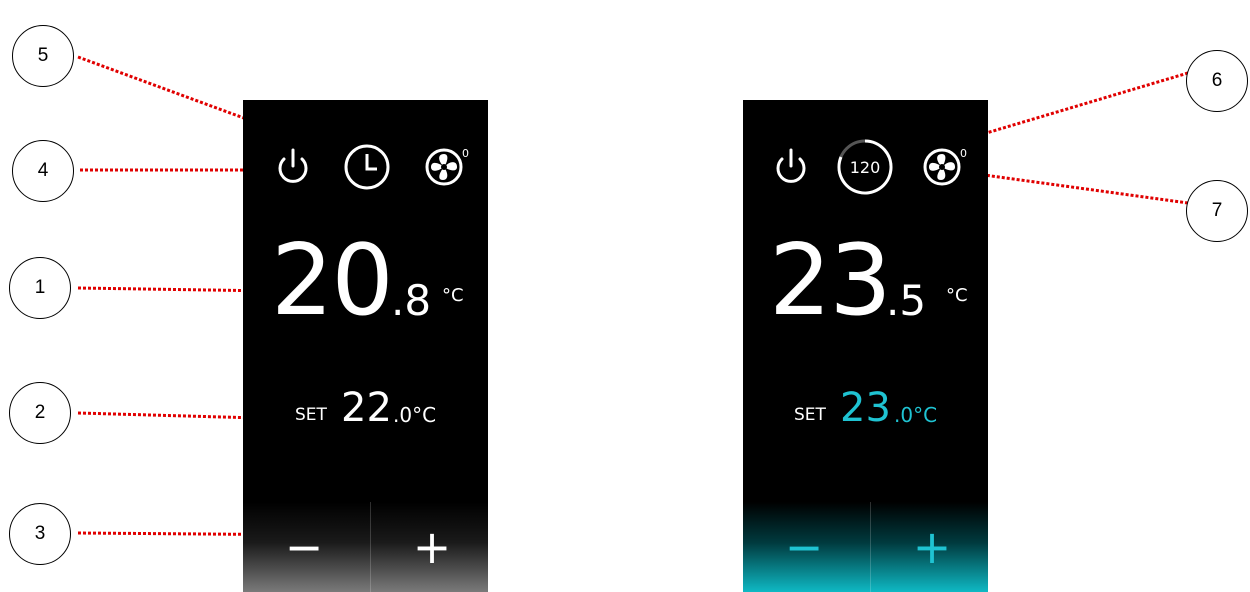 Image resolution: width=1250 pixels, height=592 pixels. I want to click on callout-3: 3, so click(40, 534).